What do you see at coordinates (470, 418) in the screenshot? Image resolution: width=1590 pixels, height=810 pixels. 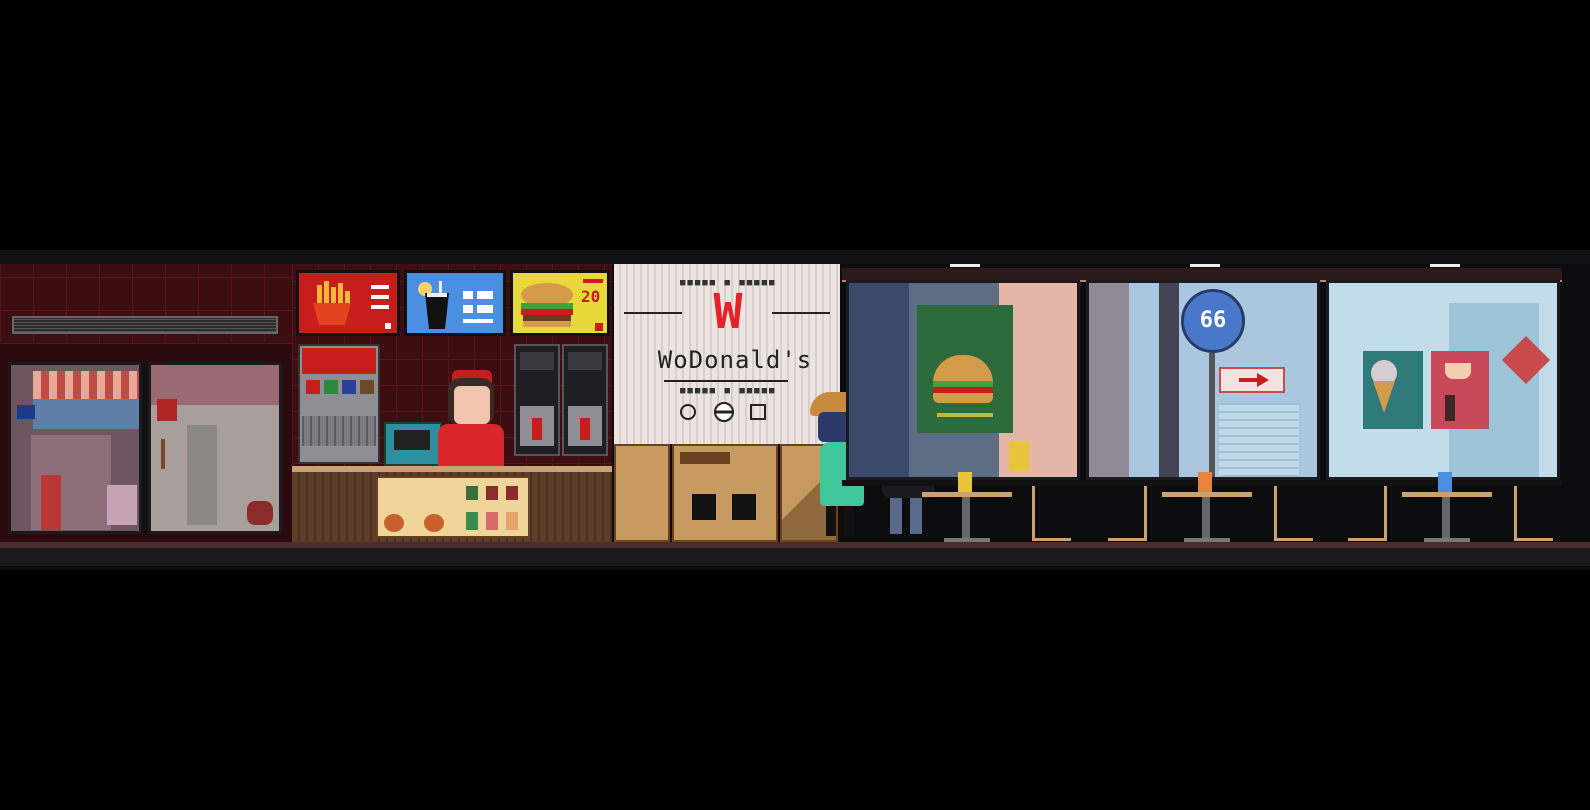 I see `cashier-npc` at bounding box center [470, 418].